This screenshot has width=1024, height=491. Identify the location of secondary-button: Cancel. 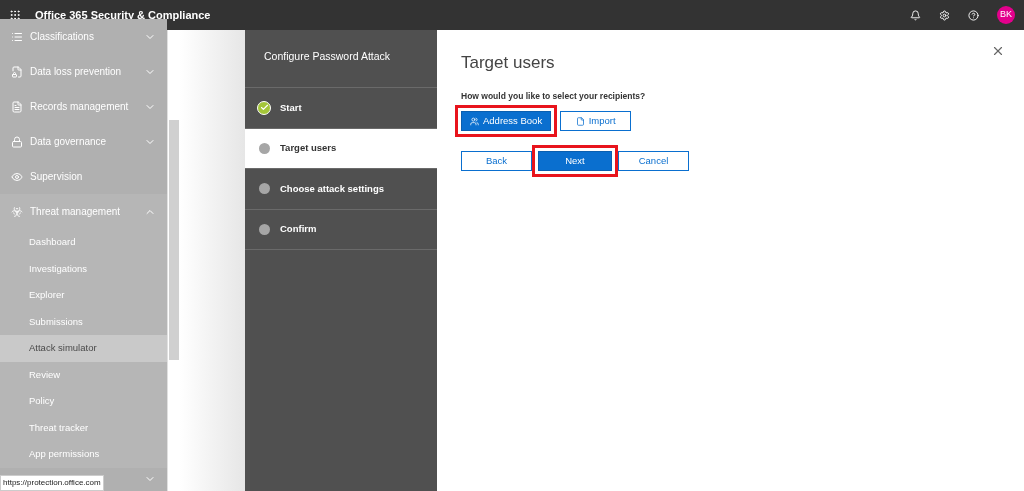
(653, 161).